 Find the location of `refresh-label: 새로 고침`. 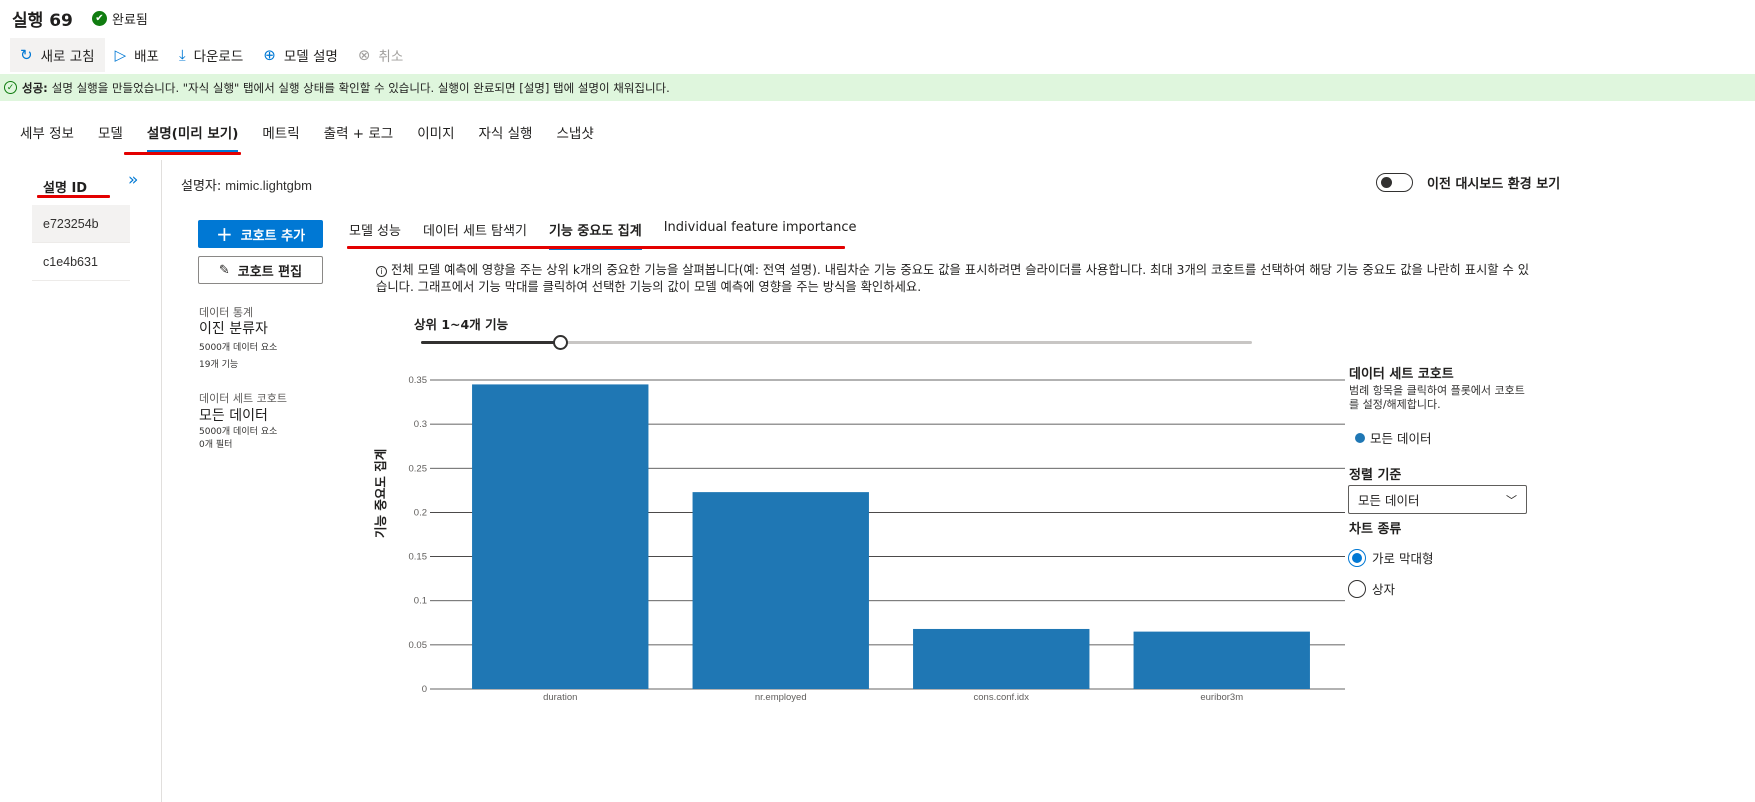

refresh-label: 새로 고침 is located at coordinates (67, 57).